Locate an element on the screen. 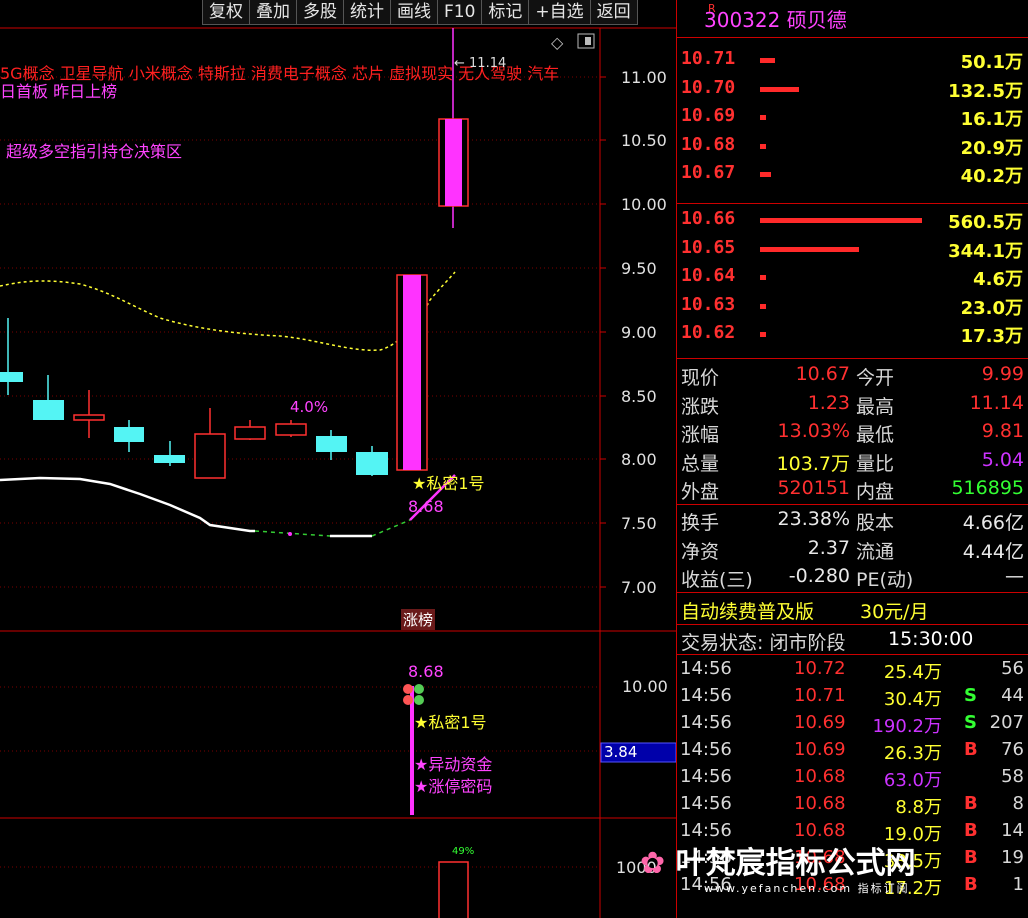 The width and height of the screenshot is (1028, 918). orderbook-row: 10.62 17.3万 is located at coordinates (853, 333).